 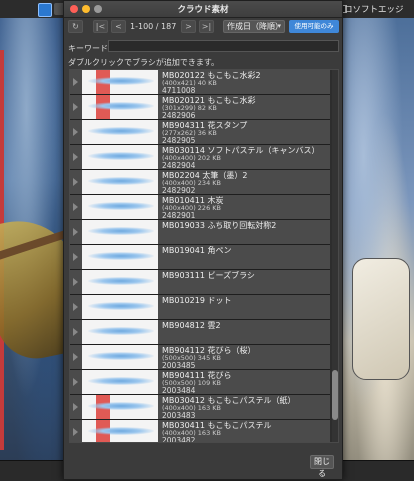 What do you see at coordinates (200, 182) in the screenshot?
I see `list-item: MB02204 太筆（墨）2 (400x400) 234 KB 2482902` at bounding box center [200, 182].